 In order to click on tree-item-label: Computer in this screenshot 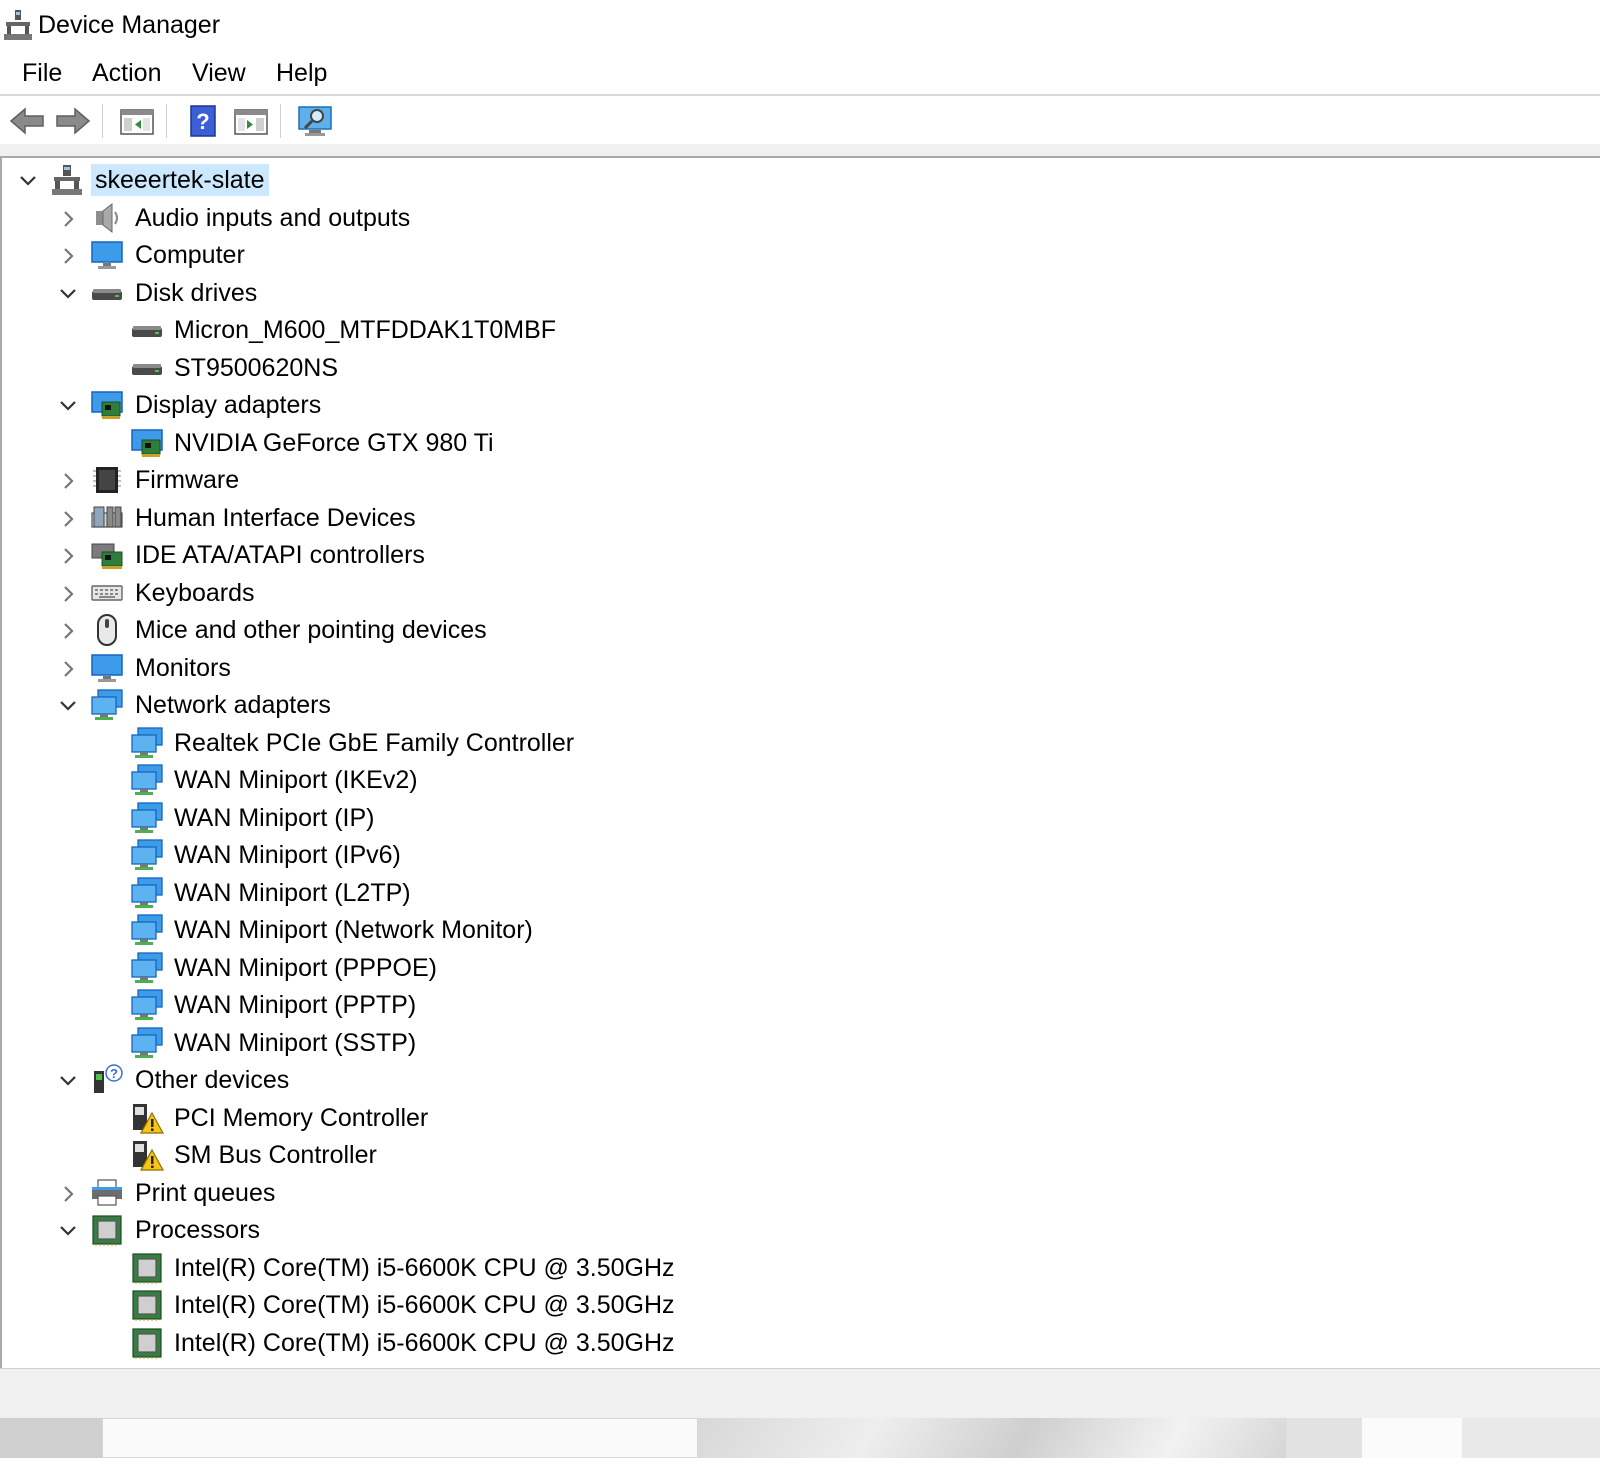, I will do `click(190, 255)`.